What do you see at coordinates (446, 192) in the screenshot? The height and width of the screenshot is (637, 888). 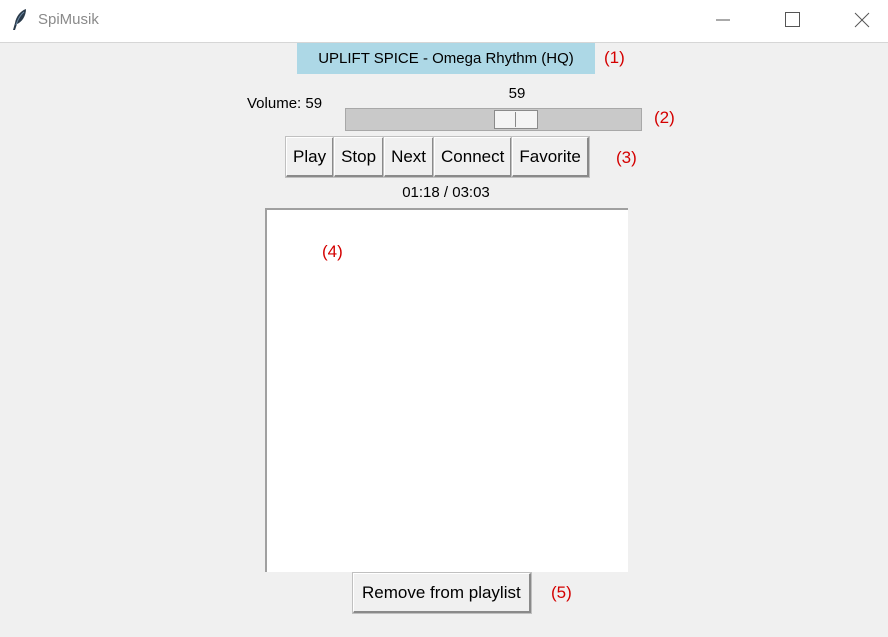 I see `playback-time: 01:18 / 03:03` at bounding box center [446, 192].